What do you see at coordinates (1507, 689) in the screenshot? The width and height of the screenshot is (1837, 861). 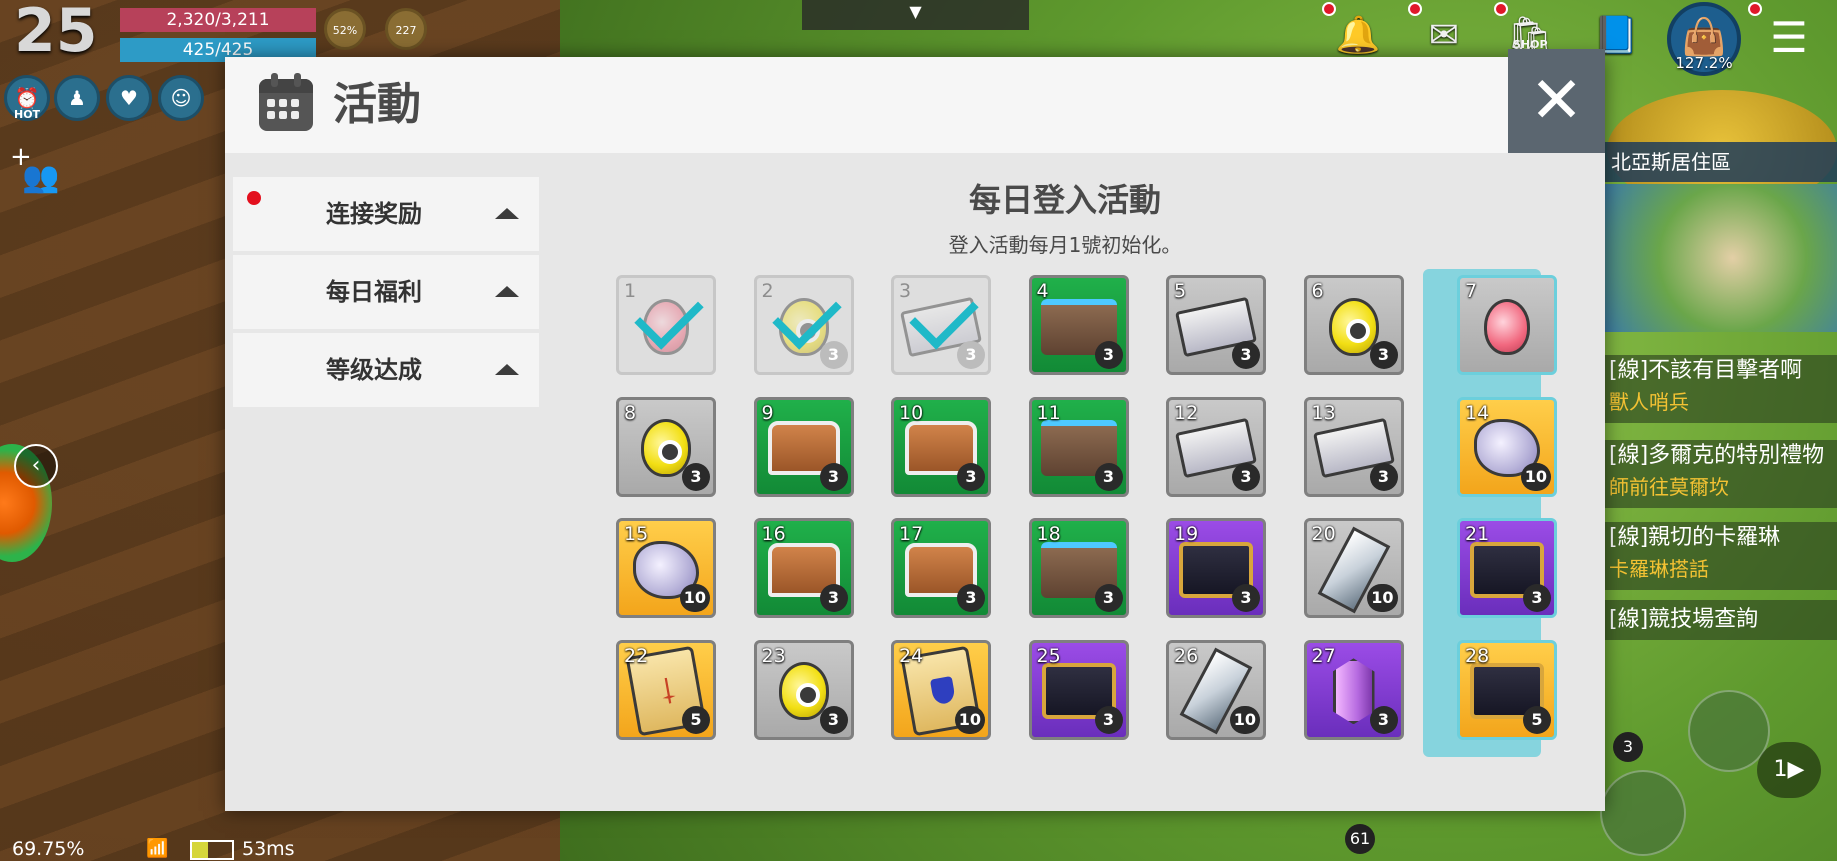 I see `reward-day-28: 28 5` at bounding box center [1507, 689].